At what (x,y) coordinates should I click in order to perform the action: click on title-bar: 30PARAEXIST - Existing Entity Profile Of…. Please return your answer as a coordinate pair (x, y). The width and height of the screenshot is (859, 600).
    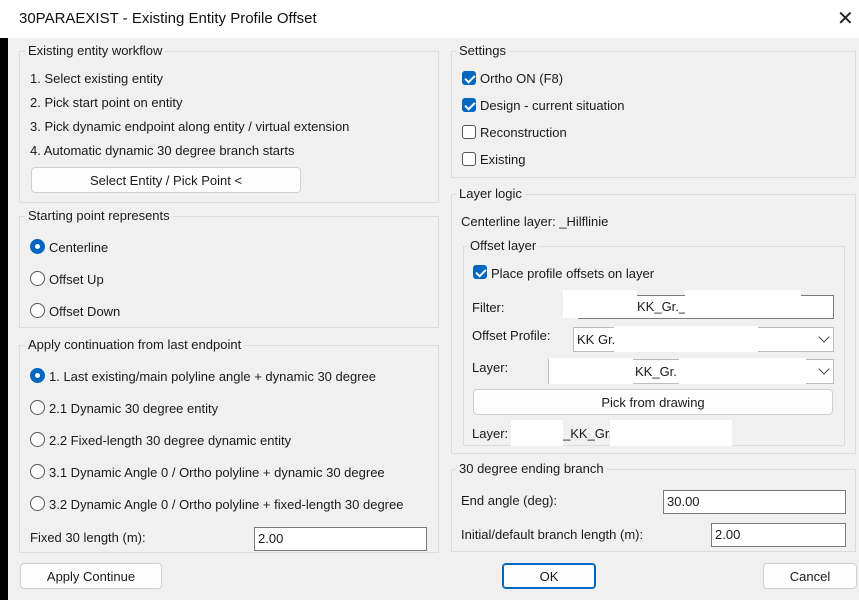
    Looking at the image, I should click on (429, 19).